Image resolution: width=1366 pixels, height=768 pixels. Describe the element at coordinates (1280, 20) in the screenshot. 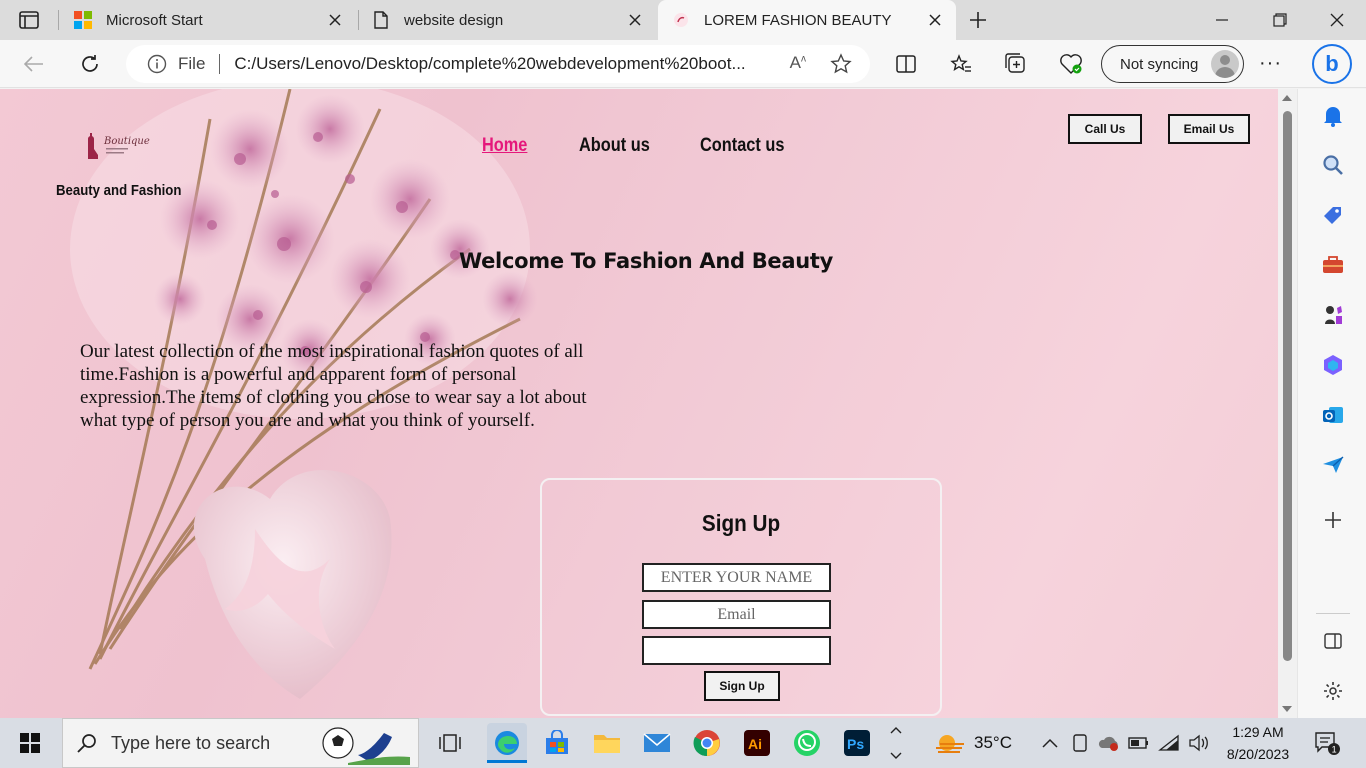

I see `restore-icon` at that location.